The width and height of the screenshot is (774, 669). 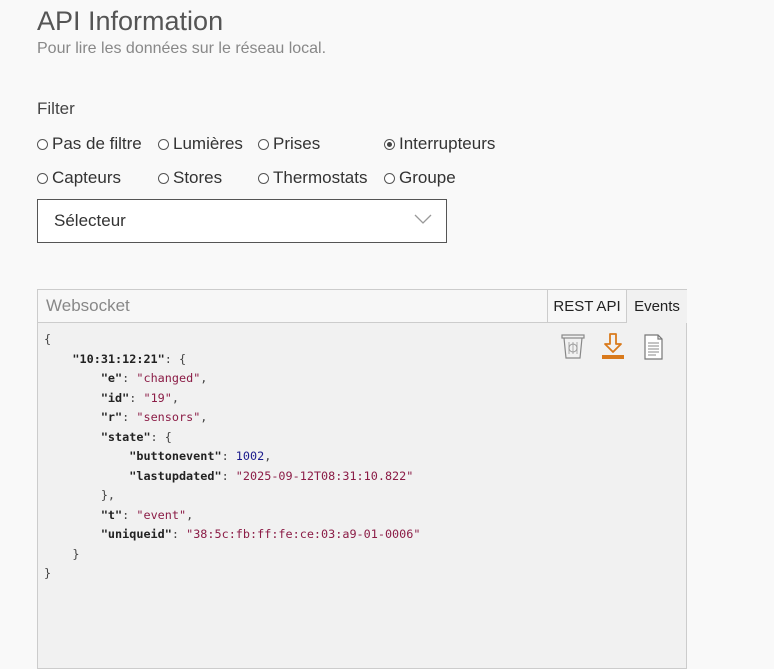 I want to click on radio-label: Thermostats, so click(x=320, y=177).